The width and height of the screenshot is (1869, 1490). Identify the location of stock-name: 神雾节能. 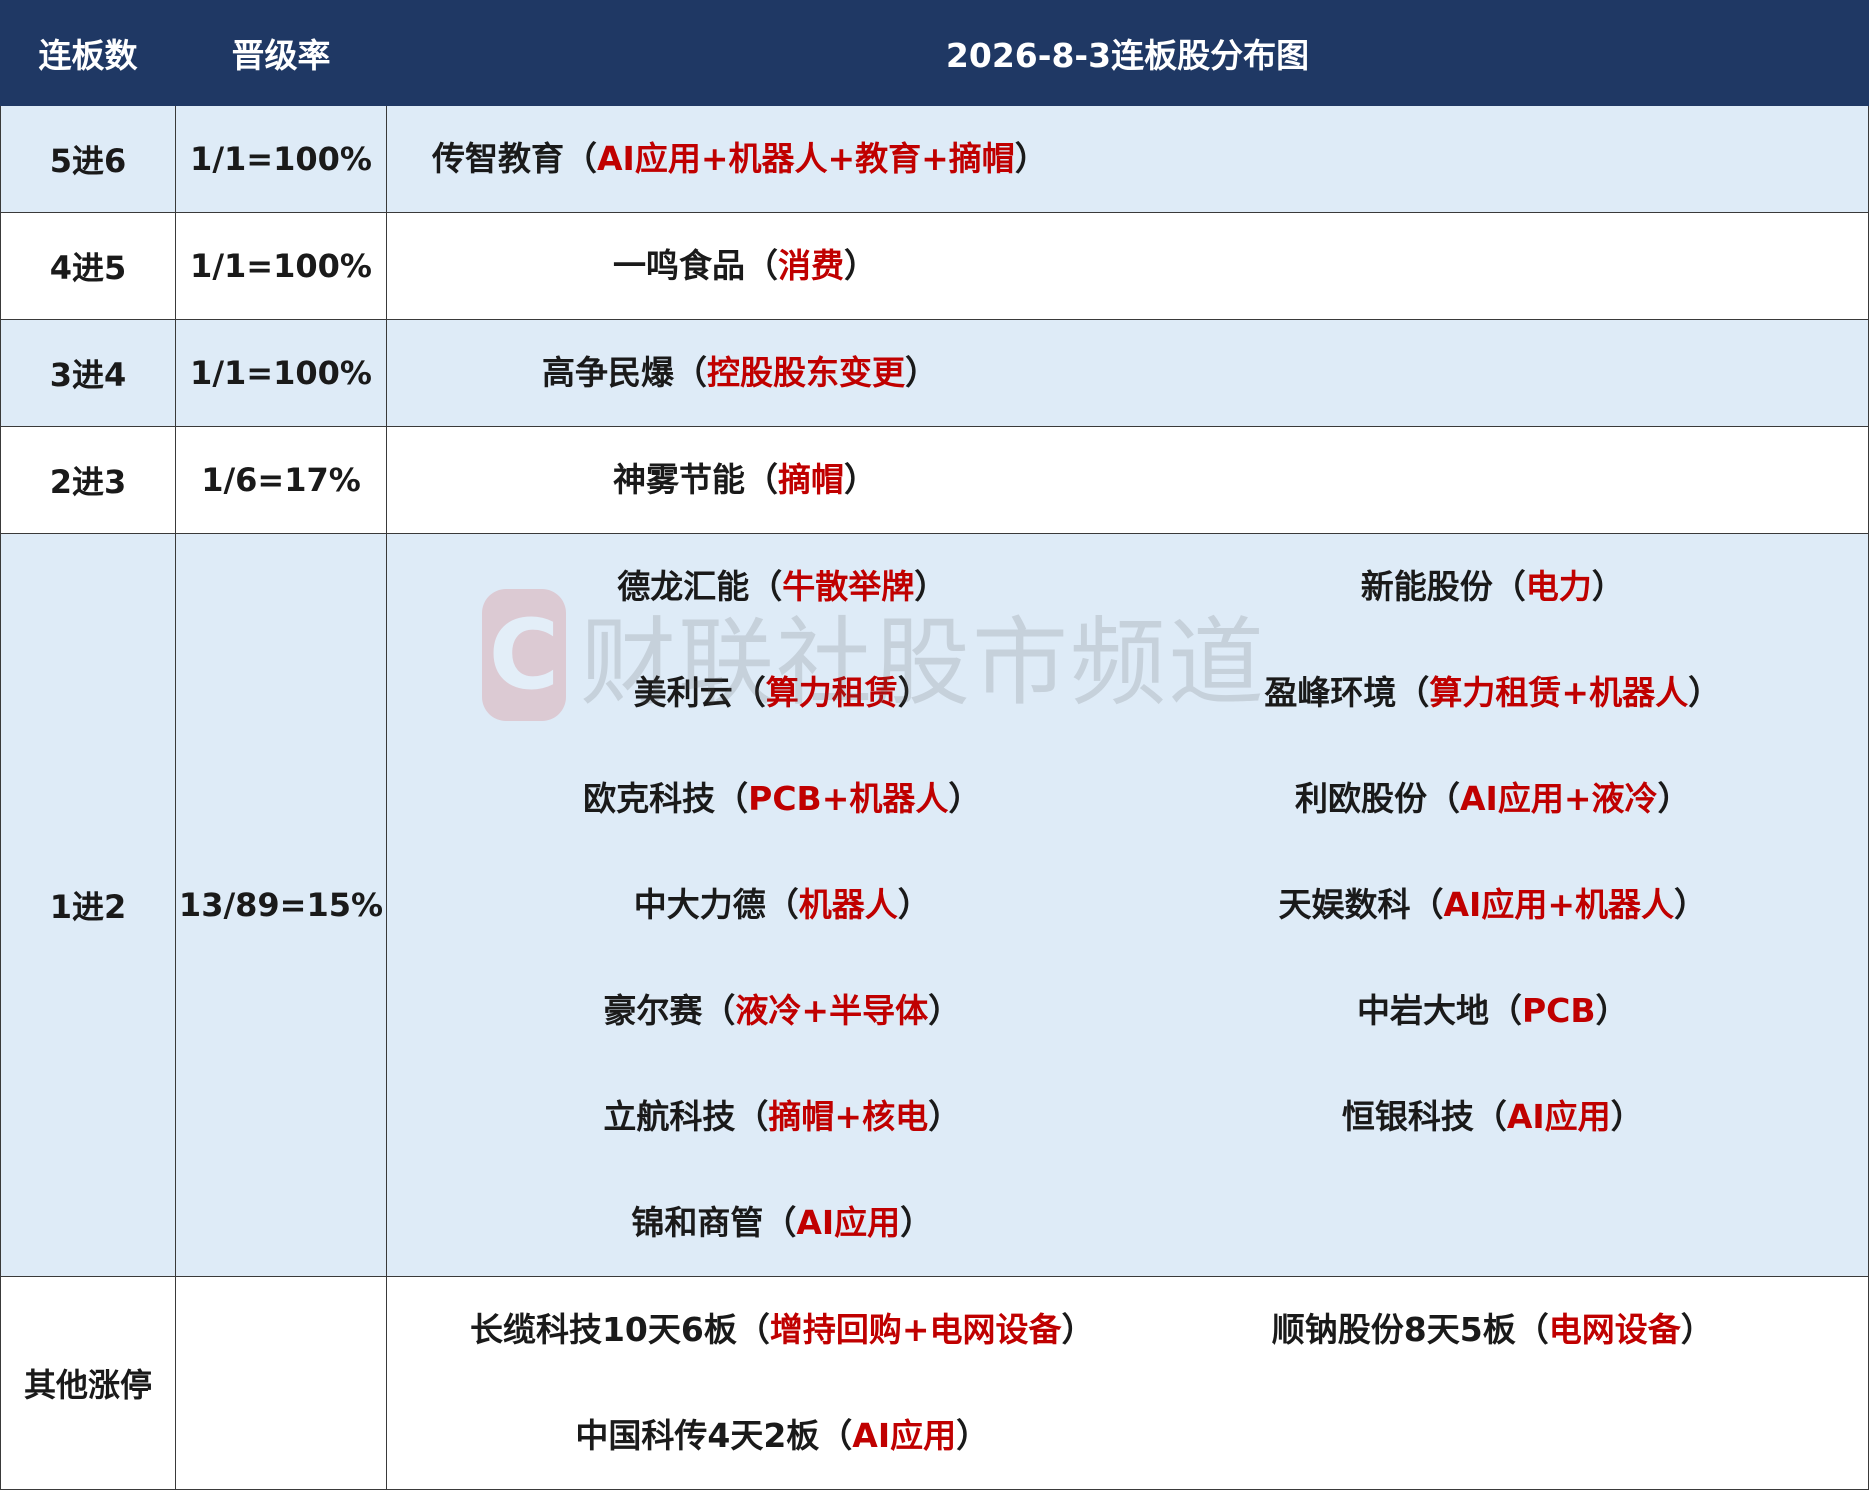
(679, 479).